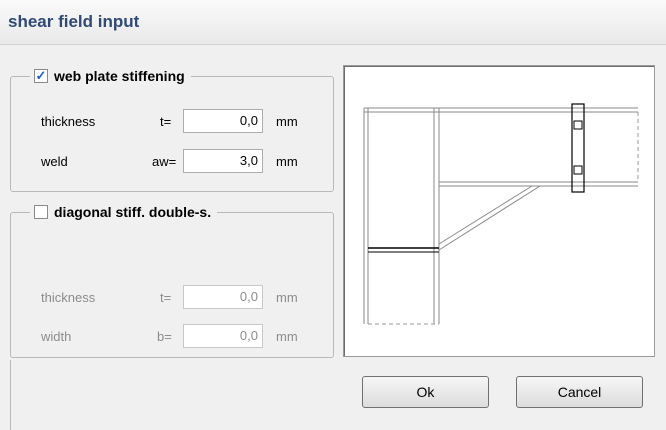 This screenshot has width=666, height=430. What do you see at coordinates (172, 134) in the screenshot?
I see `web-plate-group` at bounding box center [172, 134].